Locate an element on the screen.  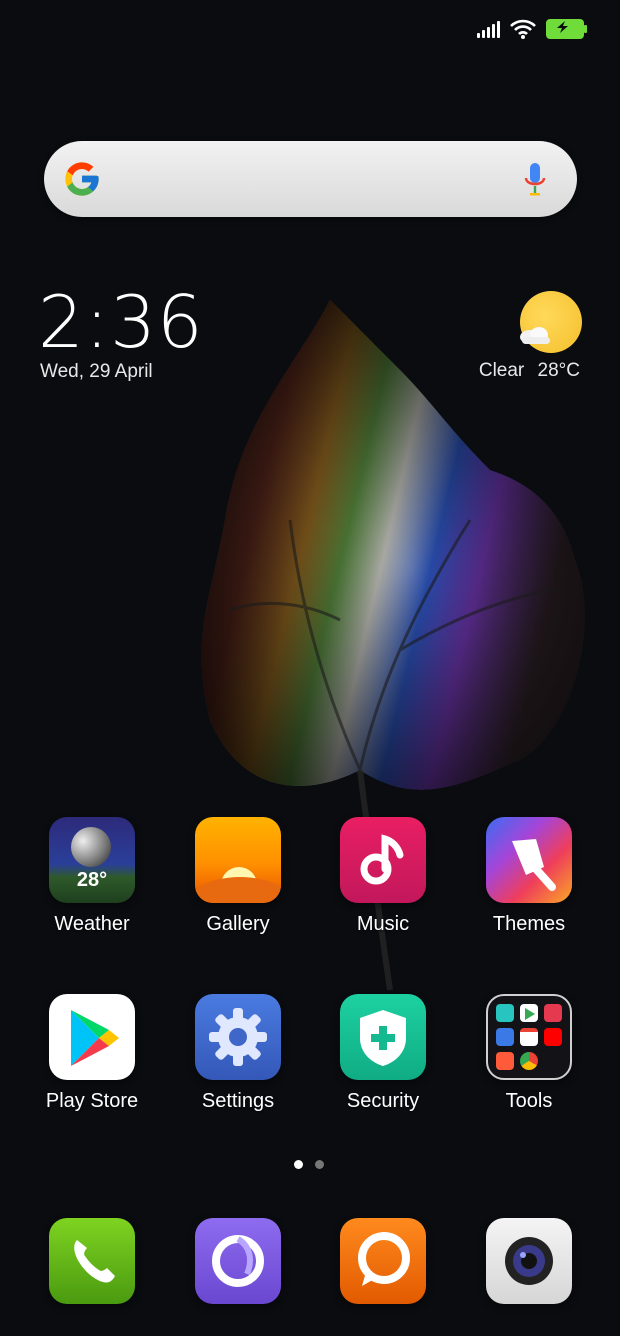
tools-folder-icon is located at coordinates (529, 1037).